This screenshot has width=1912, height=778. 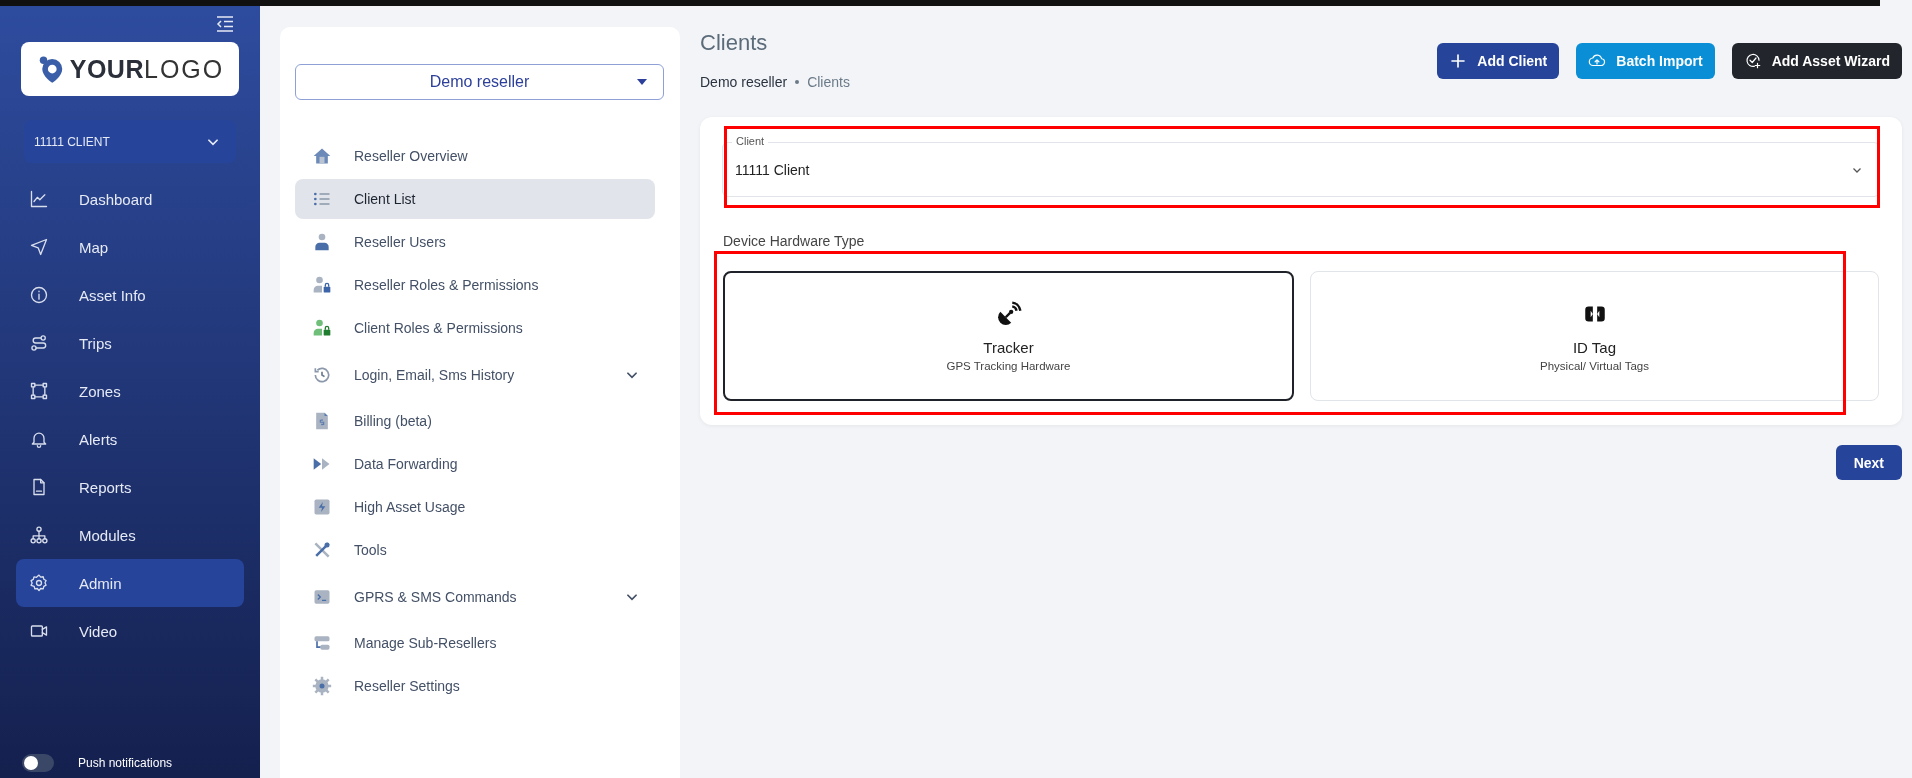 What do you see at coordinates (475, 199) in the screenshot?
I see `nav-item: Client List` at bounding box center [475, 199].